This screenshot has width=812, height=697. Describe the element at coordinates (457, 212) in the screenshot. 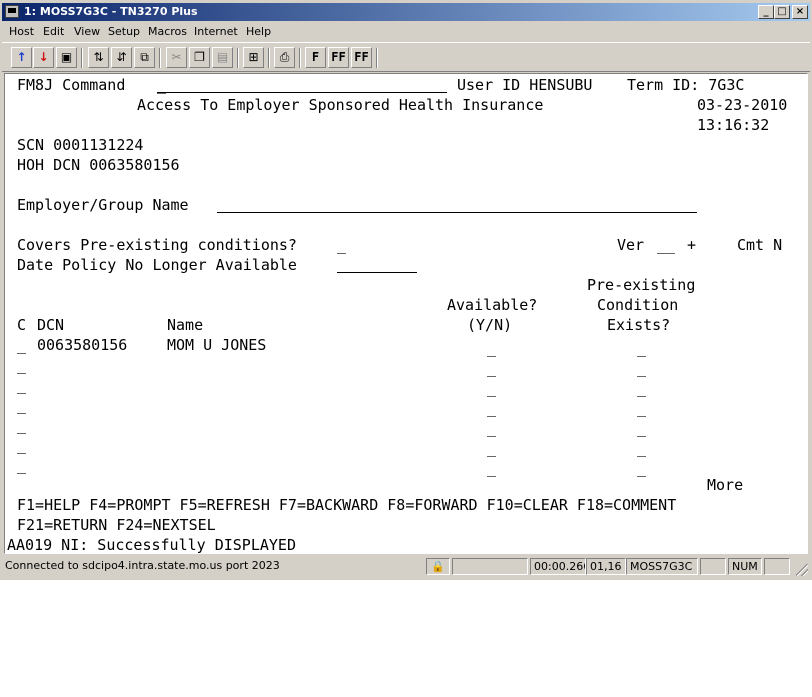

I see `employer-name-field` at that location.